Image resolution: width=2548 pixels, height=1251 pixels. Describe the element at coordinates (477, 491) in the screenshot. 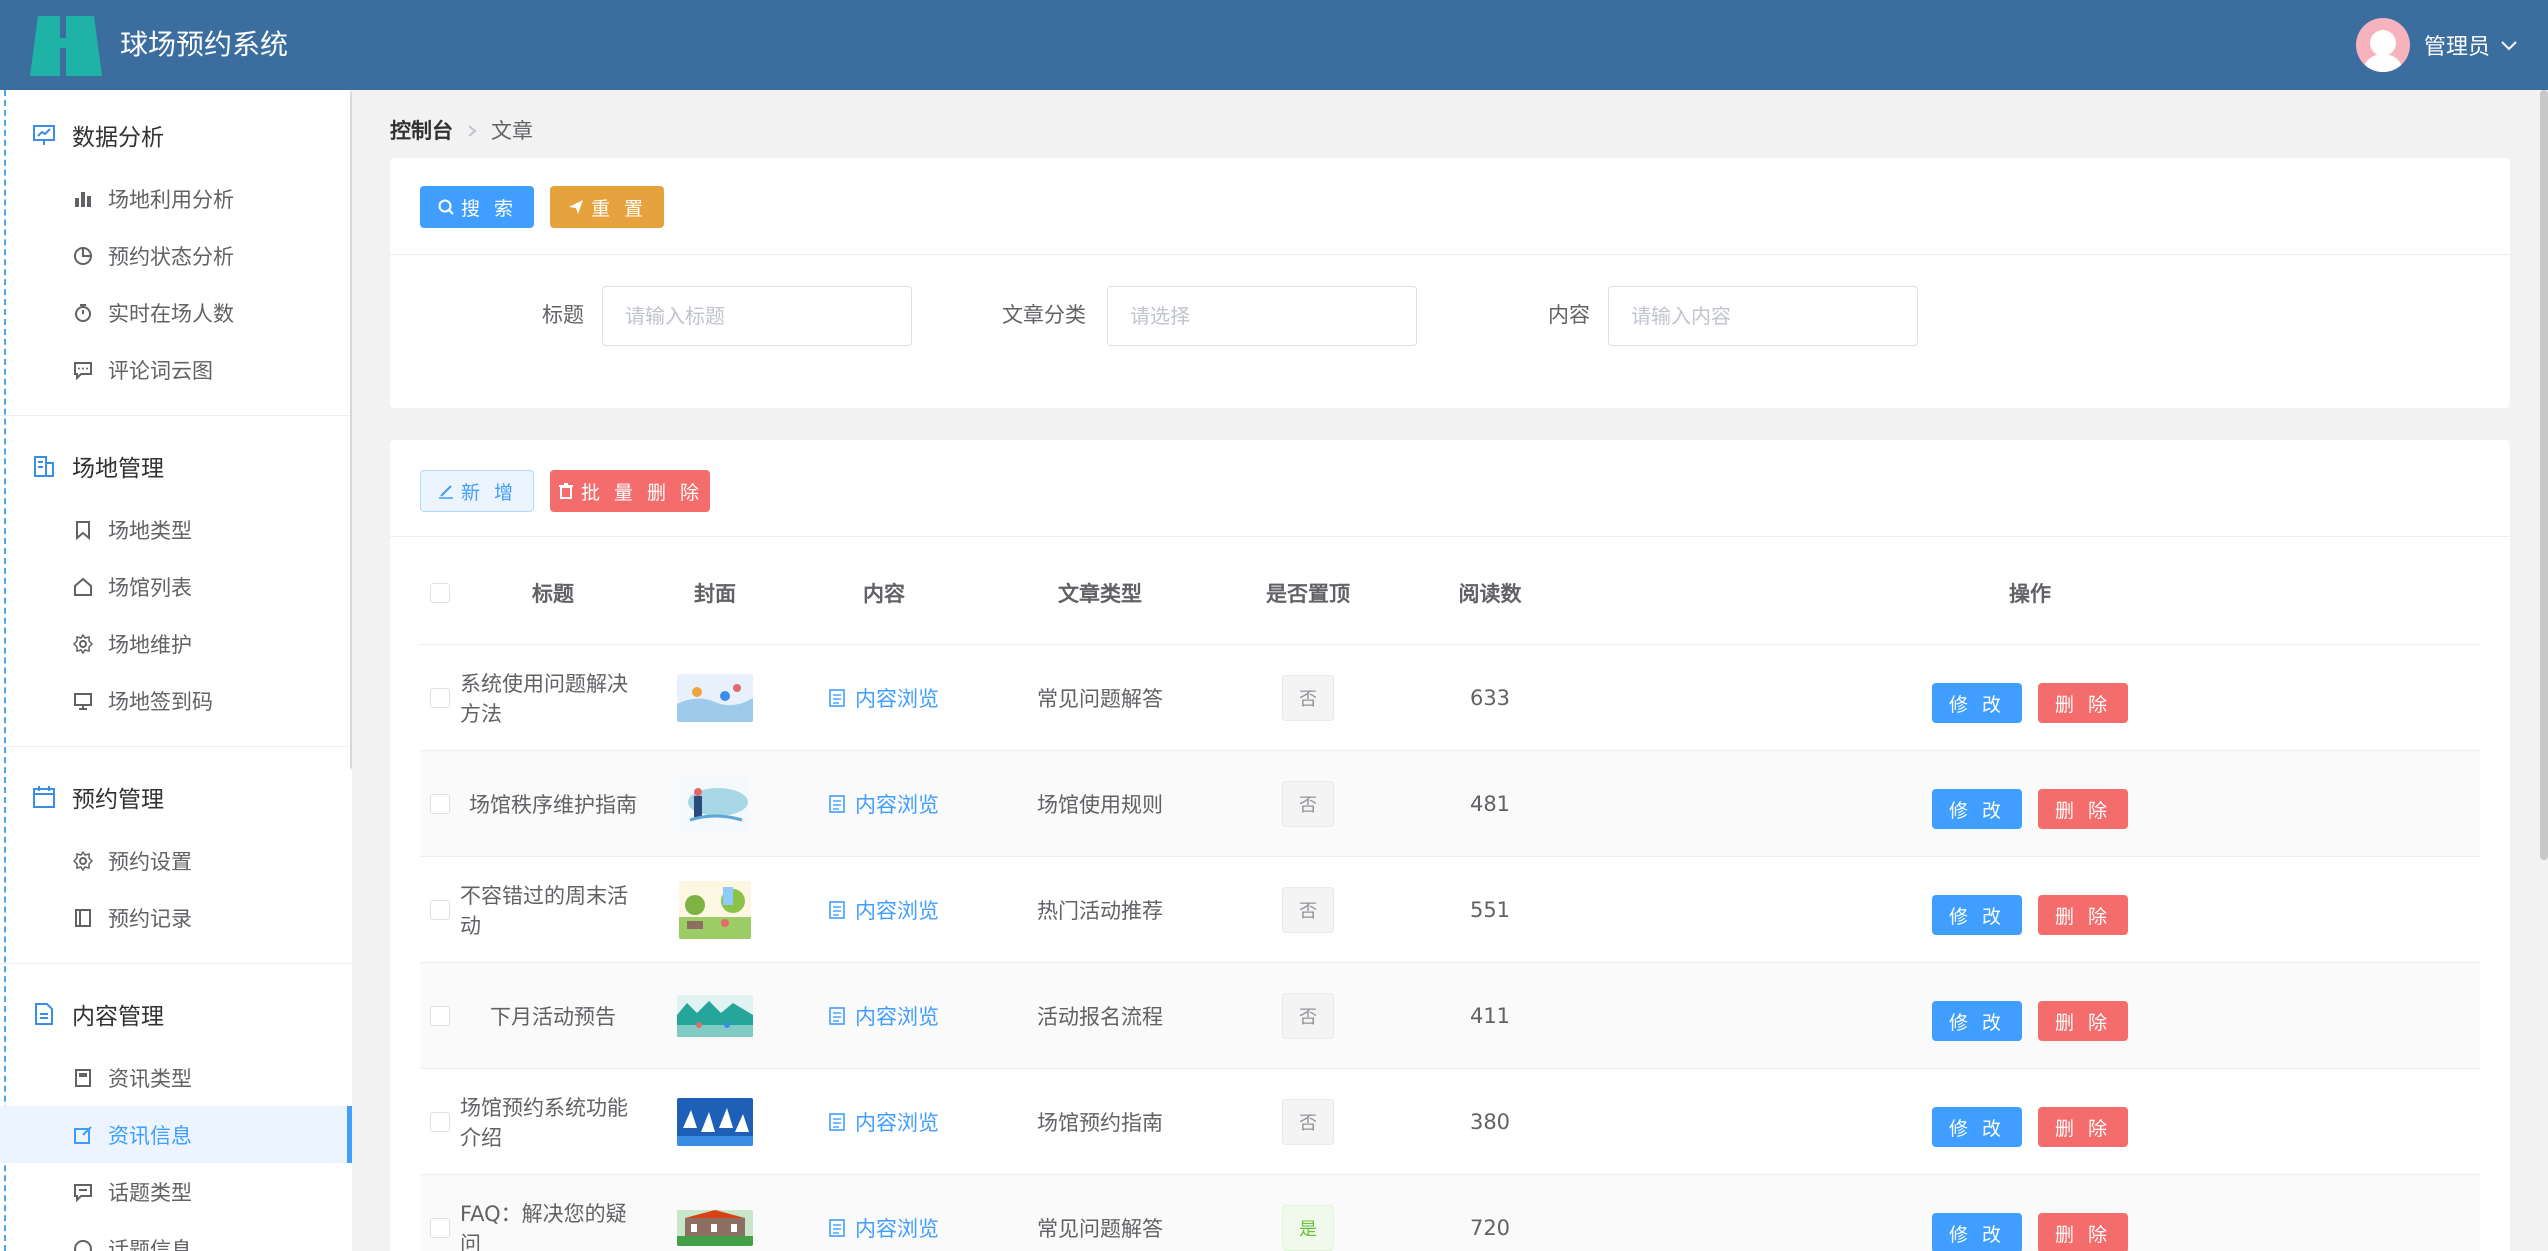

I see `add-button: 新 增` at that location.